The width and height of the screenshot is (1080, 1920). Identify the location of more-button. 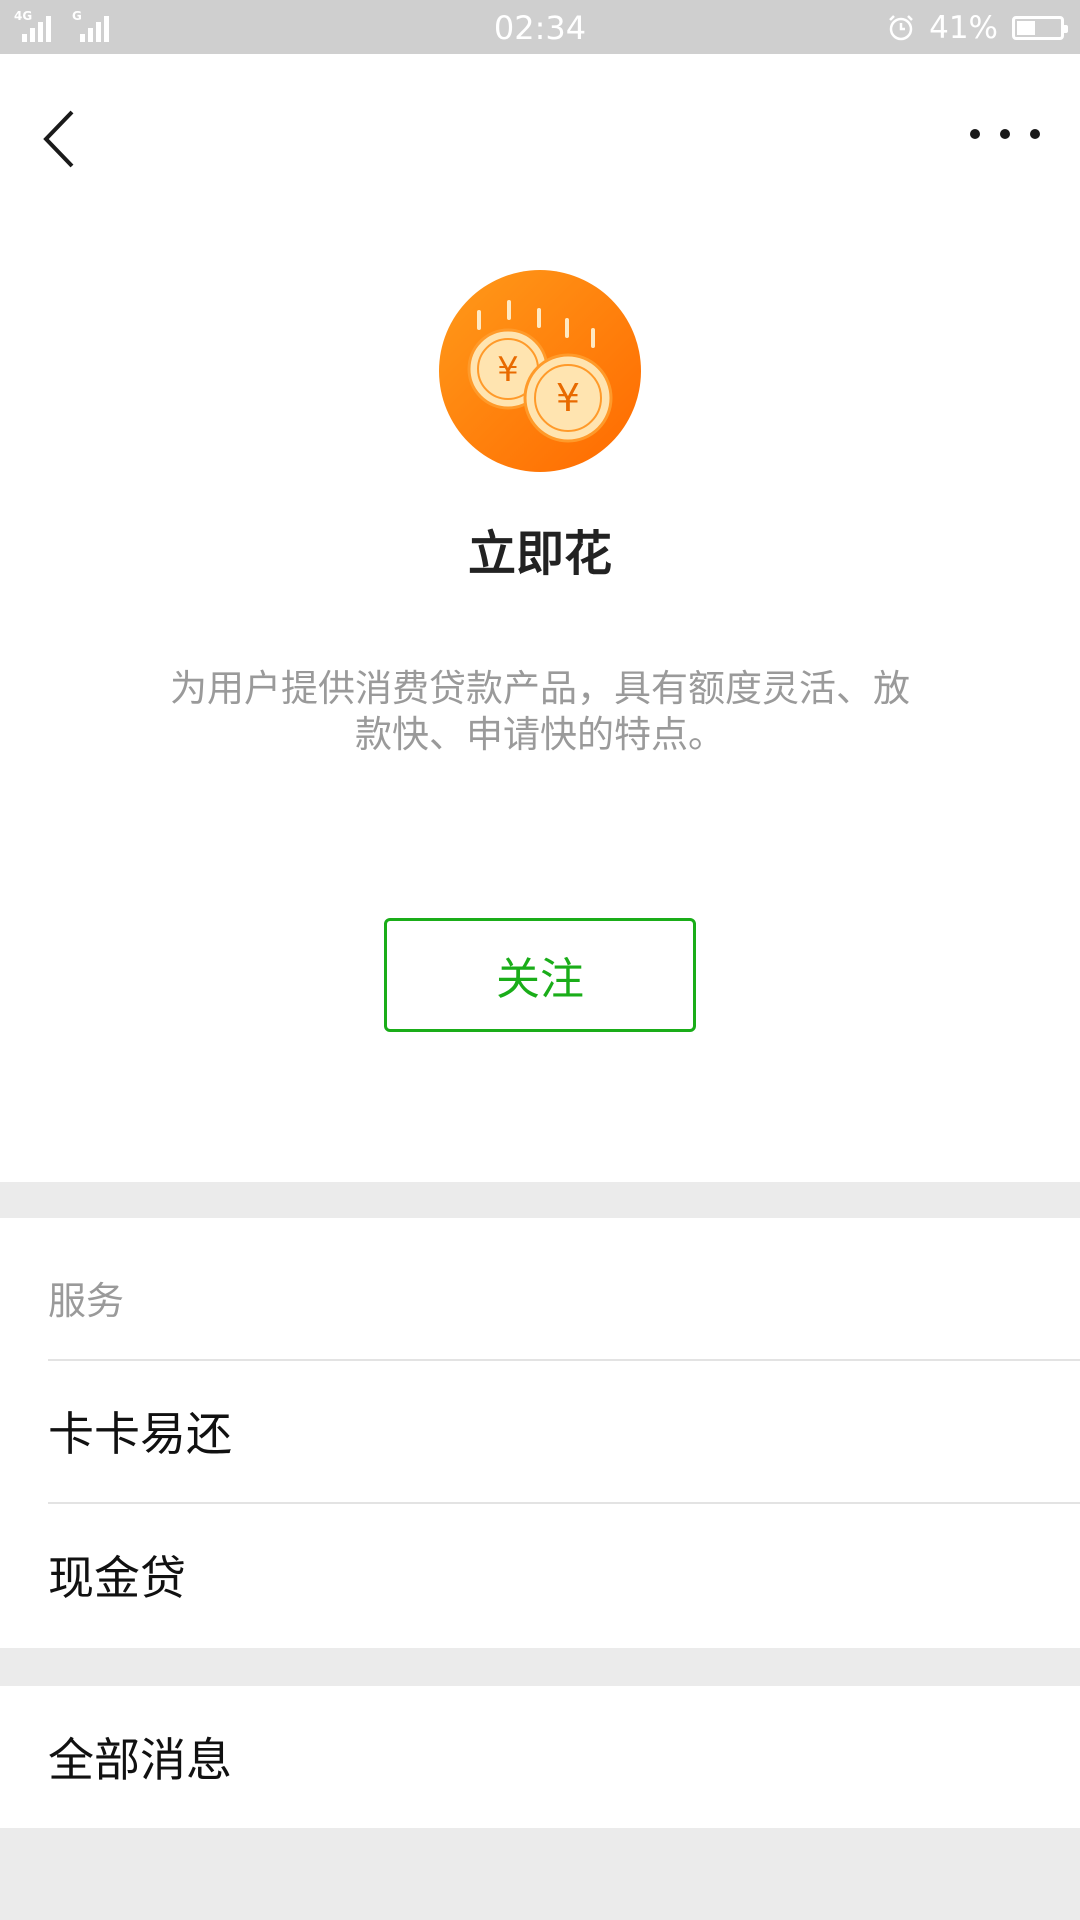
(1005, 134).